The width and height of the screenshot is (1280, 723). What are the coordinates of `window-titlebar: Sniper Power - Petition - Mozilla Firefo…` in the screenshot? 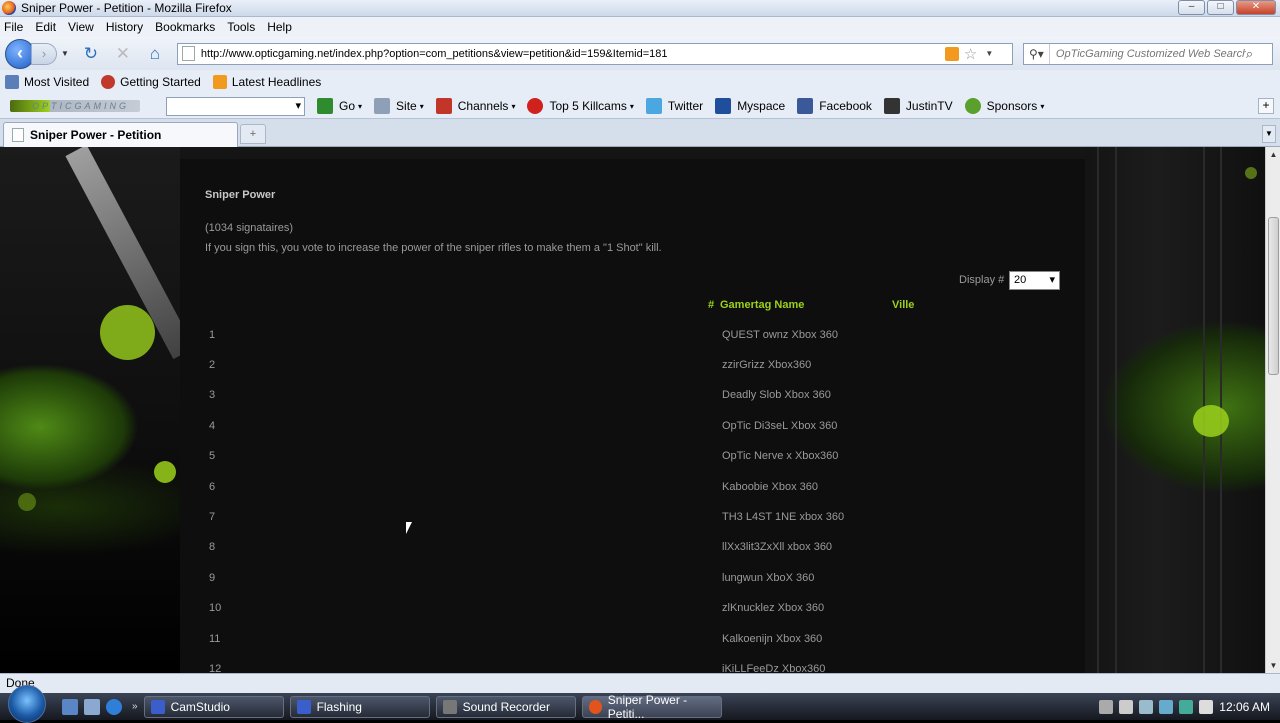 It's located at (640, 8).